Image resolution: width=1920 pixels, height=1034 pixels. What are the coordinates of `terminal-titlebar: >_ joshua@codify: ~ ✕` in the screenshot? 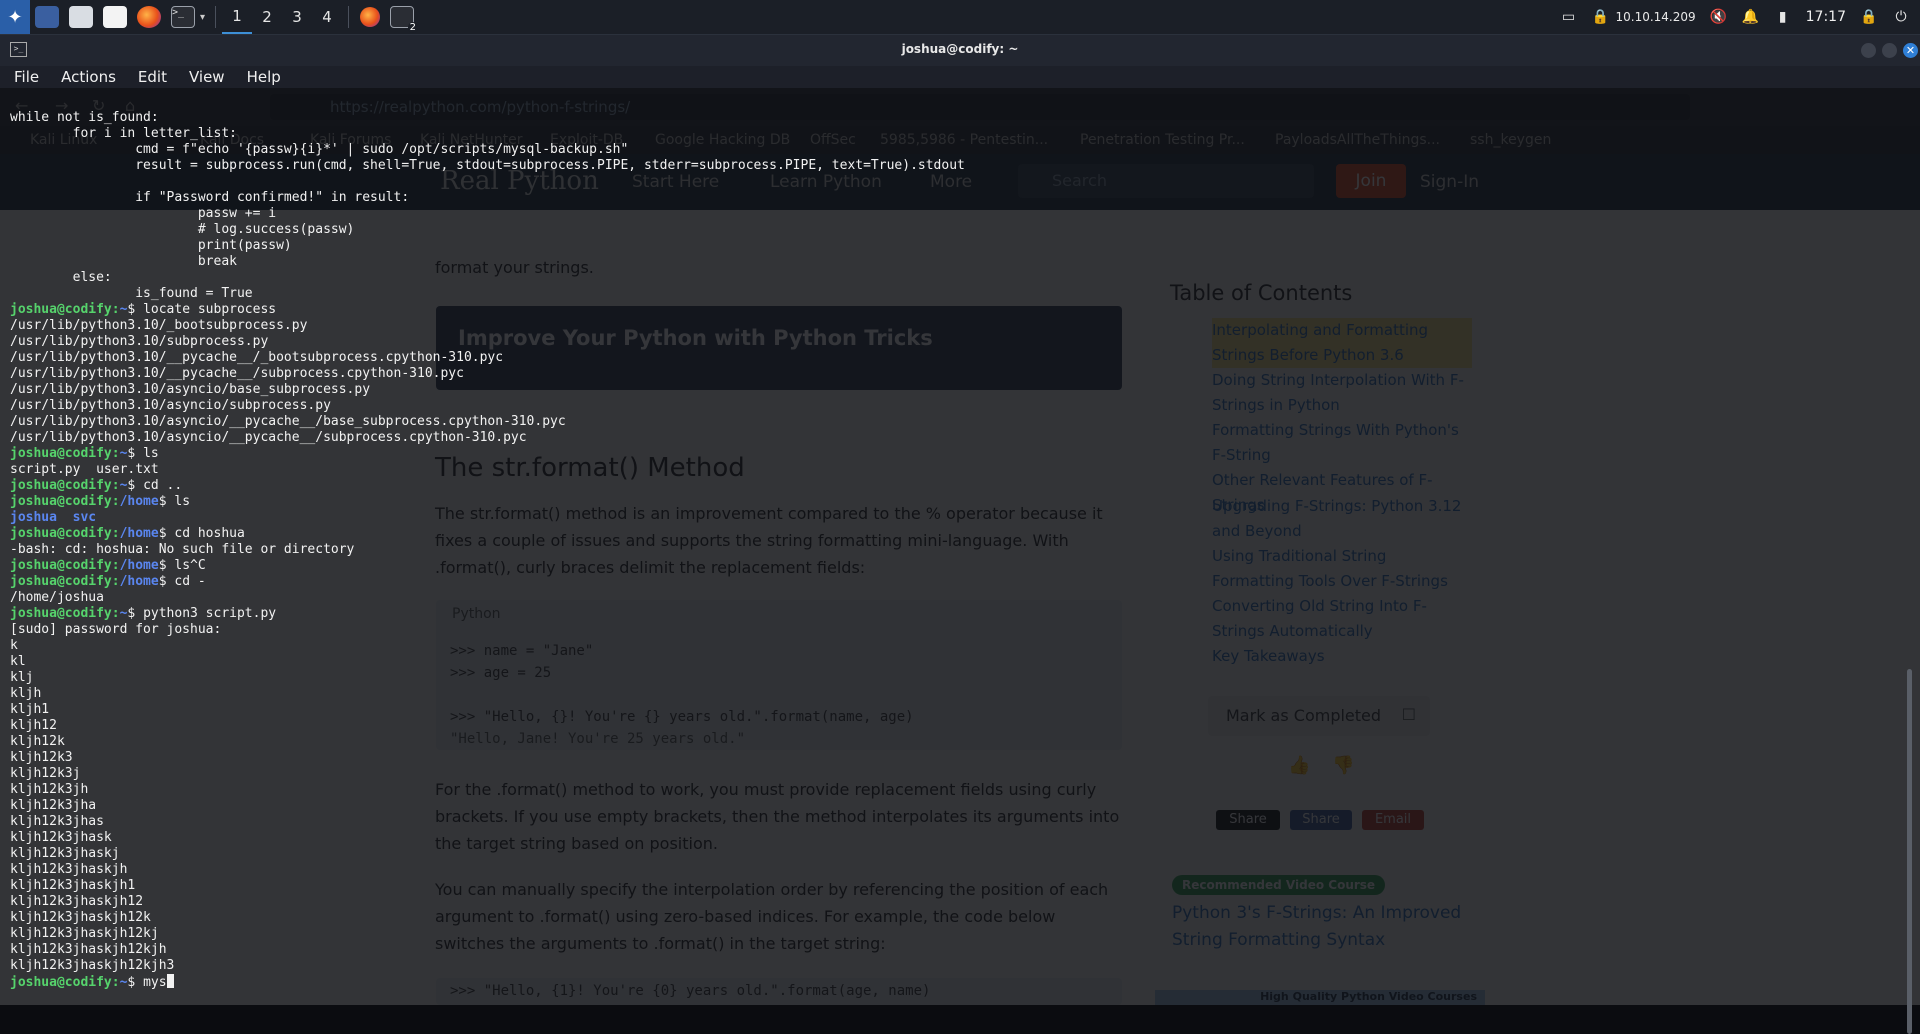 It's located at (960, 50).